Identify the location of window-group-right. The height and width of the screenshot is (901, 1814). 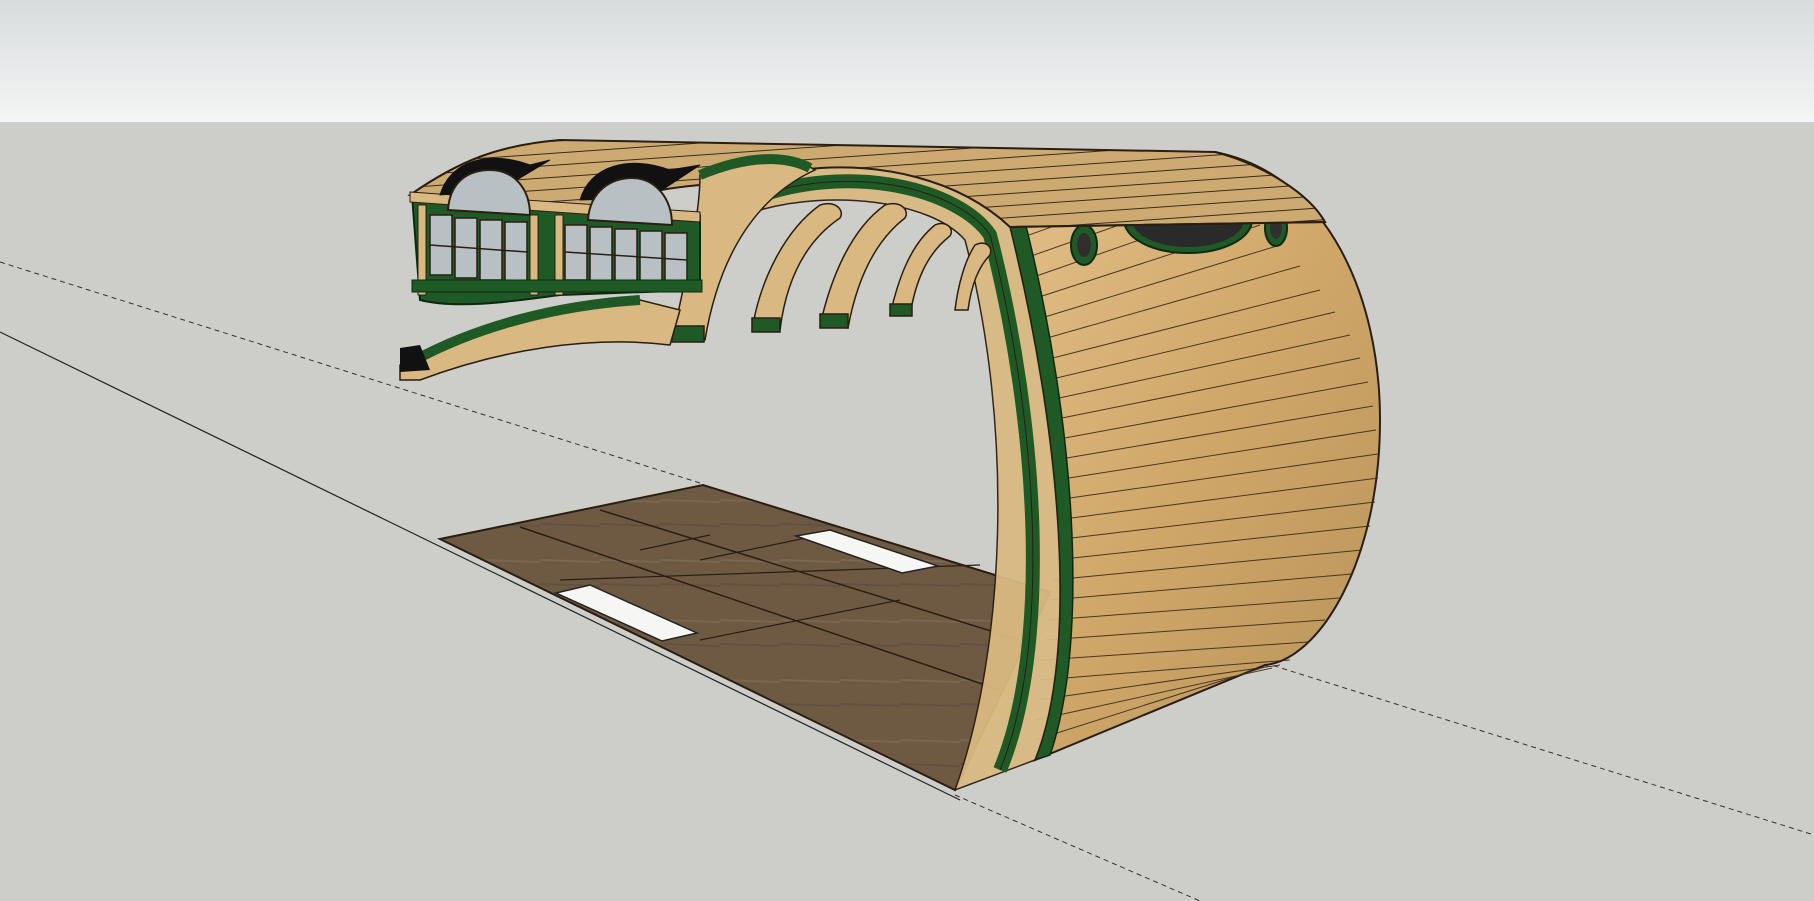
(626, 256).